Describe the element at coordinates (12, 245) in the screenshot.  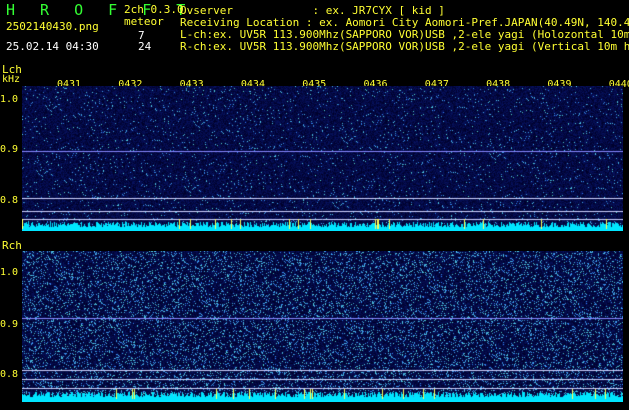
I see `rch-label: Rch` at that location.